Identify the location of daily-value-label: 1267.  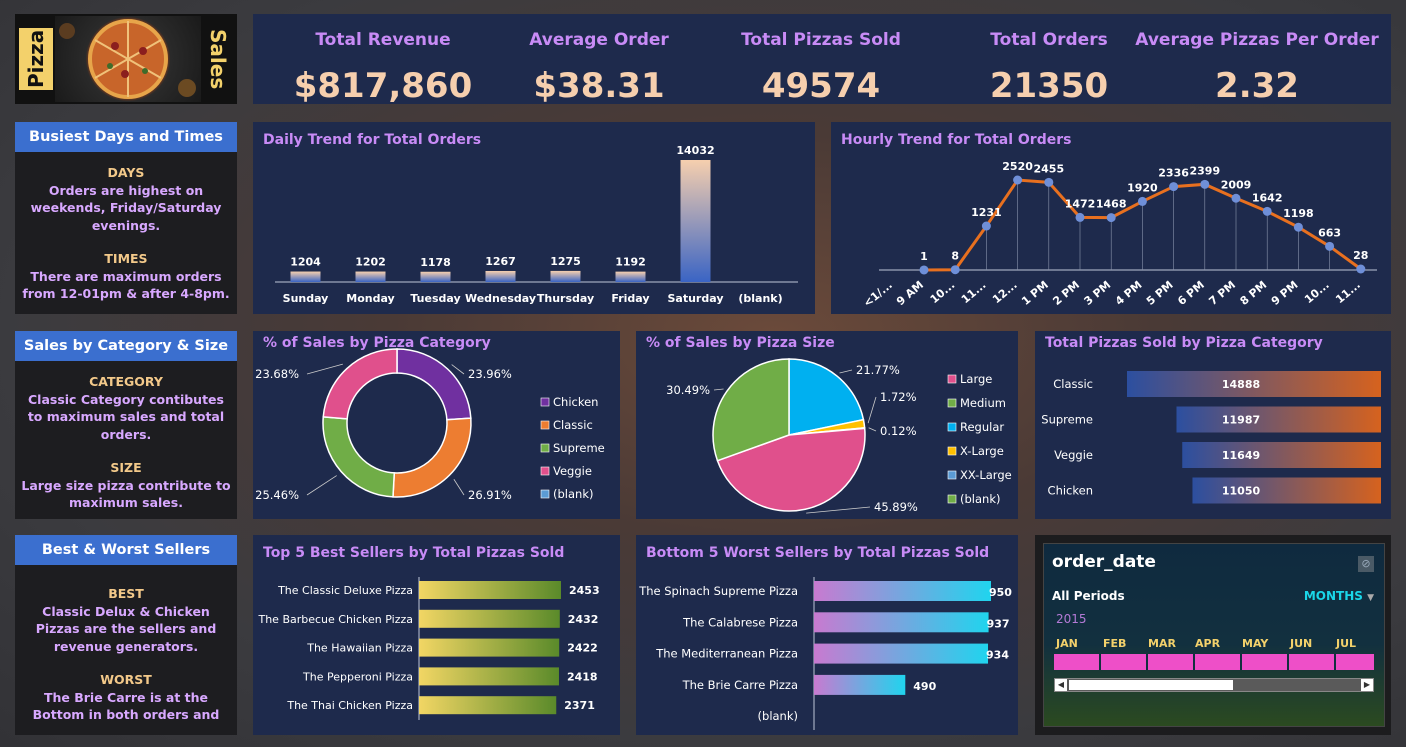
(500, 261).